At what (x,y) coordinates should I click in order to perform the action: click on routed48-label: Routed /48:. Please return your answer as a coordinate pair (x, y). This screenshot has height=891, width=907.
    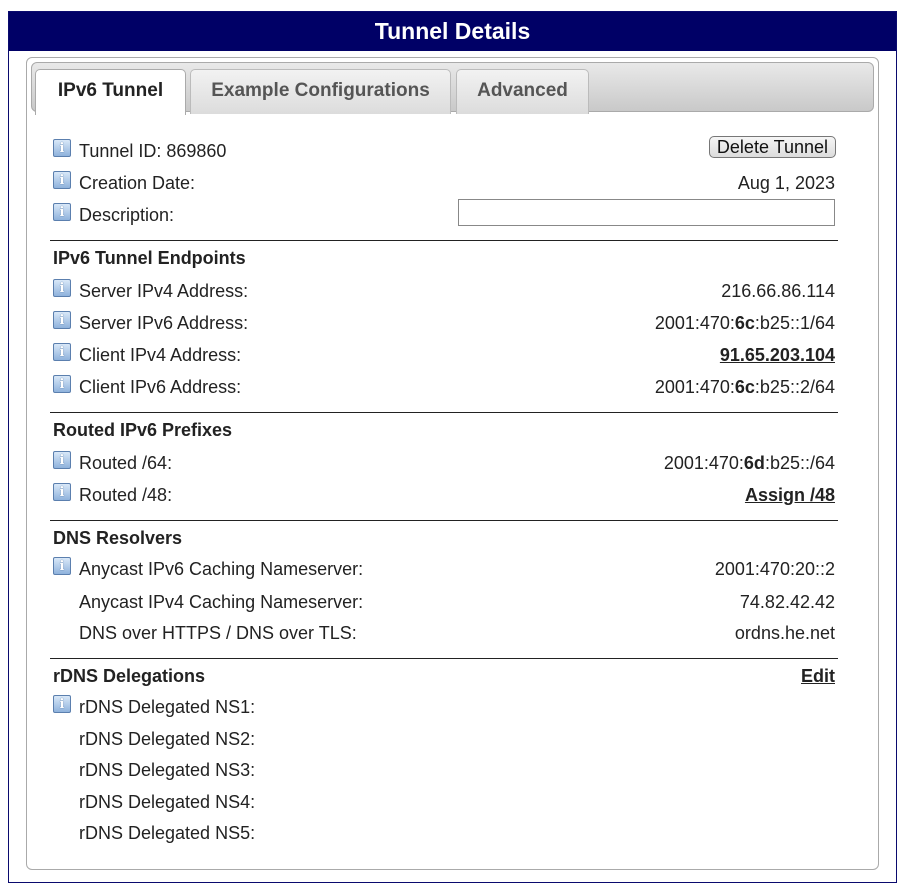
    Looking at the image, I should click on (126, 495).